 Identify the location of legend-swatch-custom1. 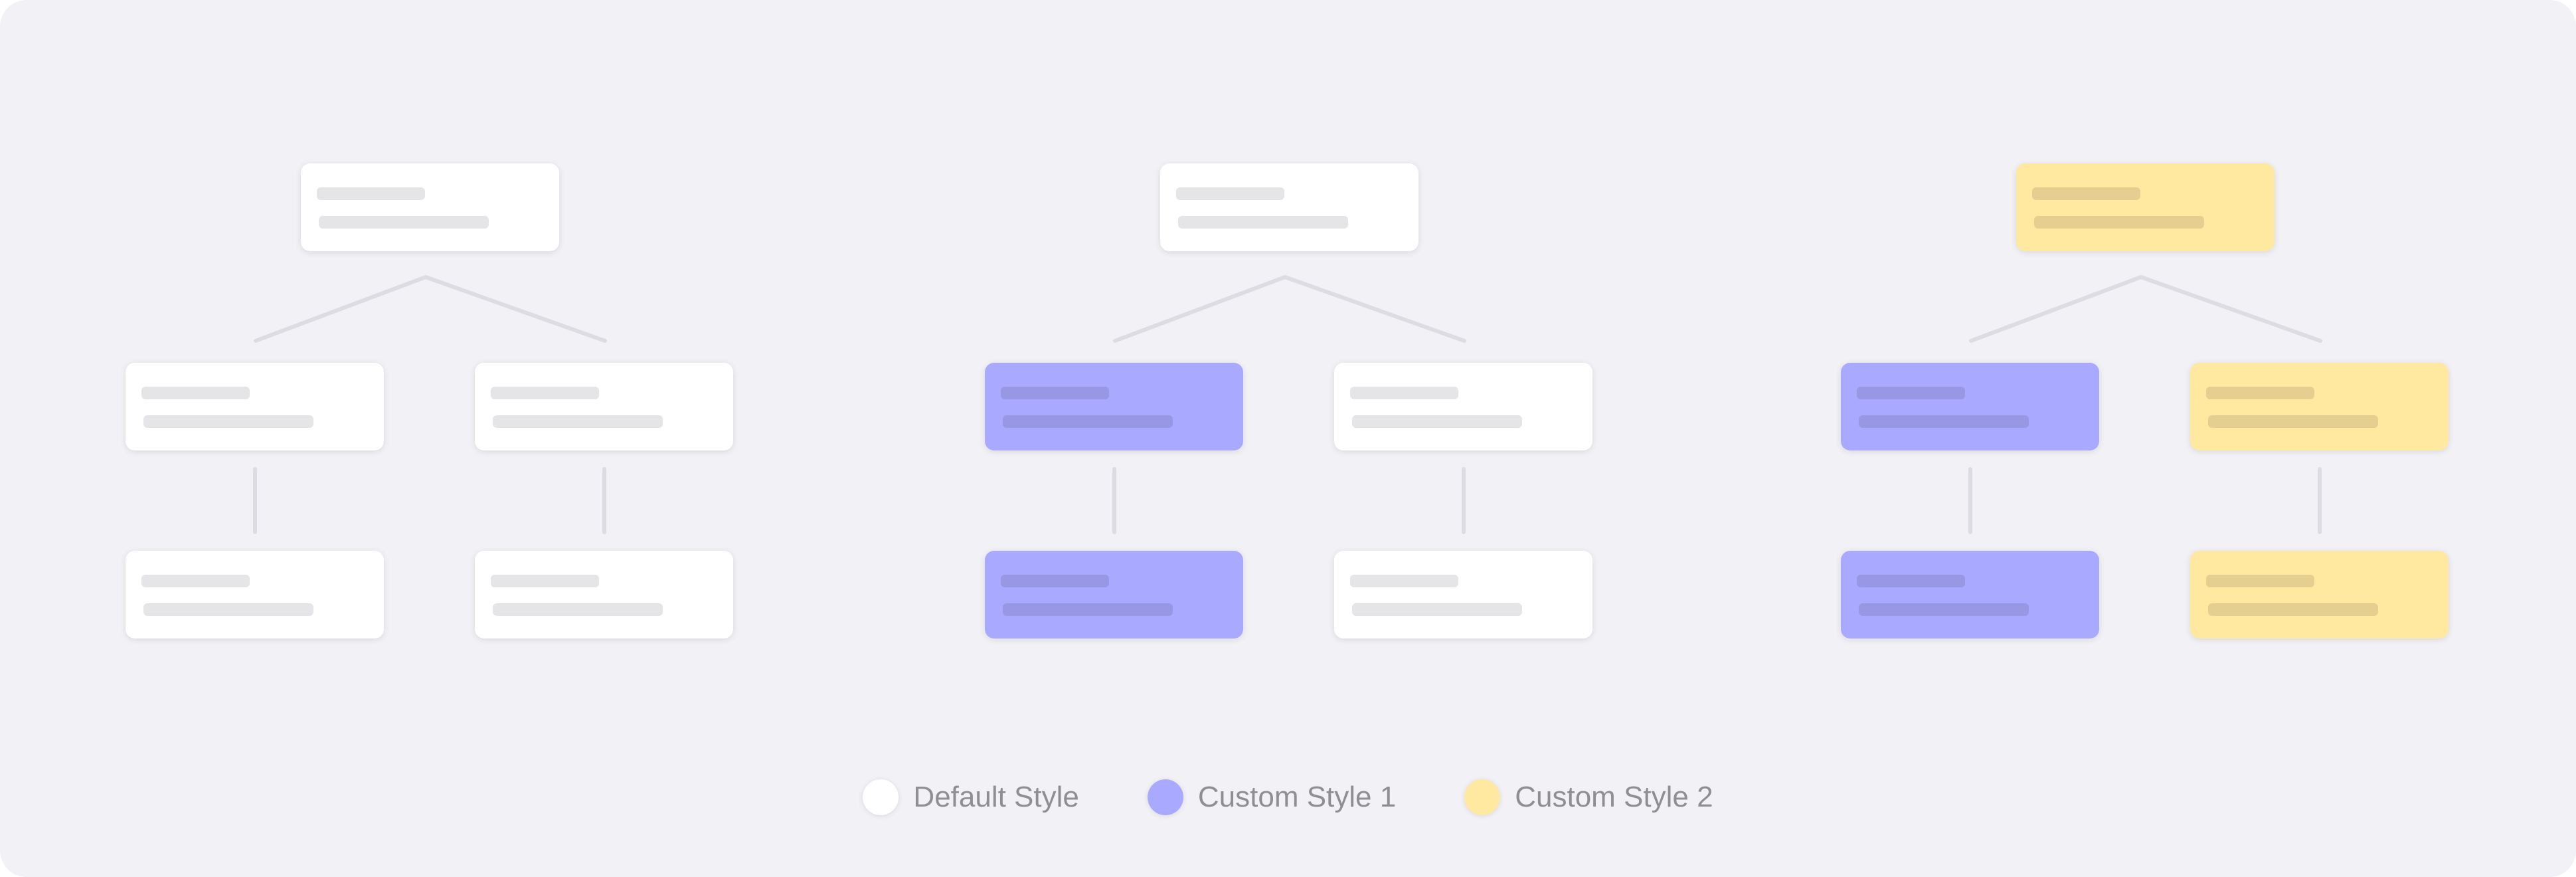
(1165, 797).